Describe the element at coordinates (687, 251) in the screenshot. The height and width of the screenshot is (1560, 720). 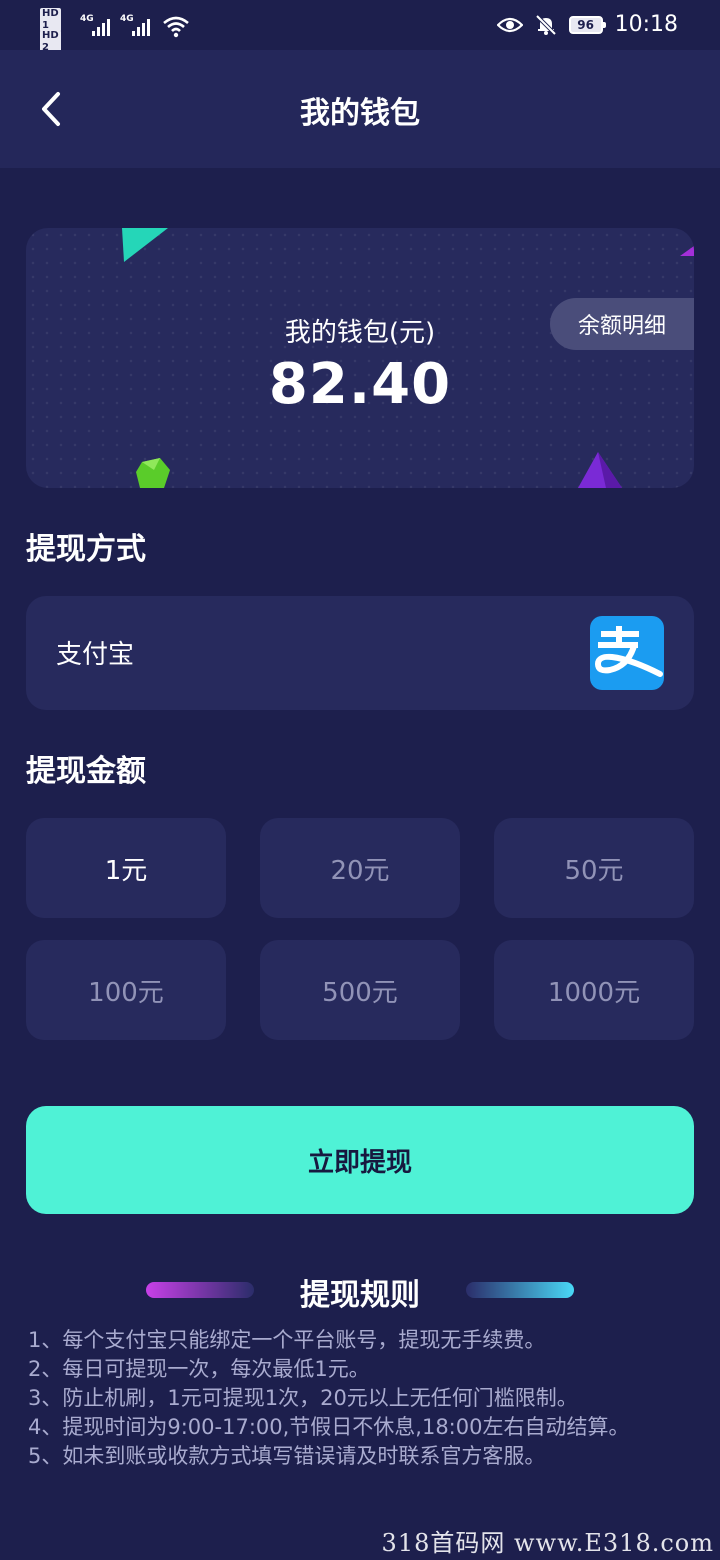
I see `purple-shard-decoration` at that location.